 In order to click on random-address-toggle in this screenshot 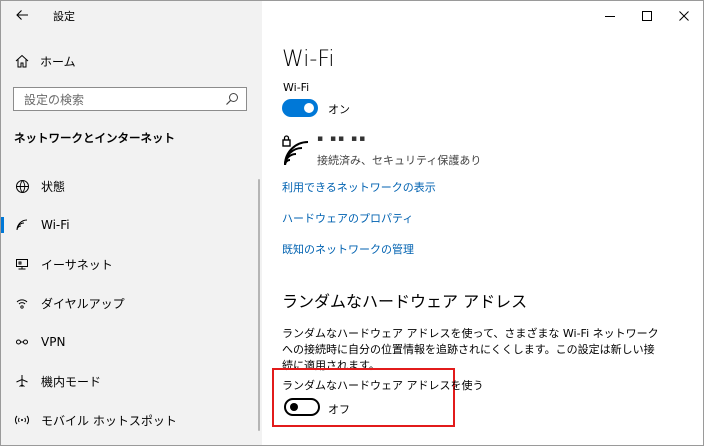, I will do `click(302, 407)`.